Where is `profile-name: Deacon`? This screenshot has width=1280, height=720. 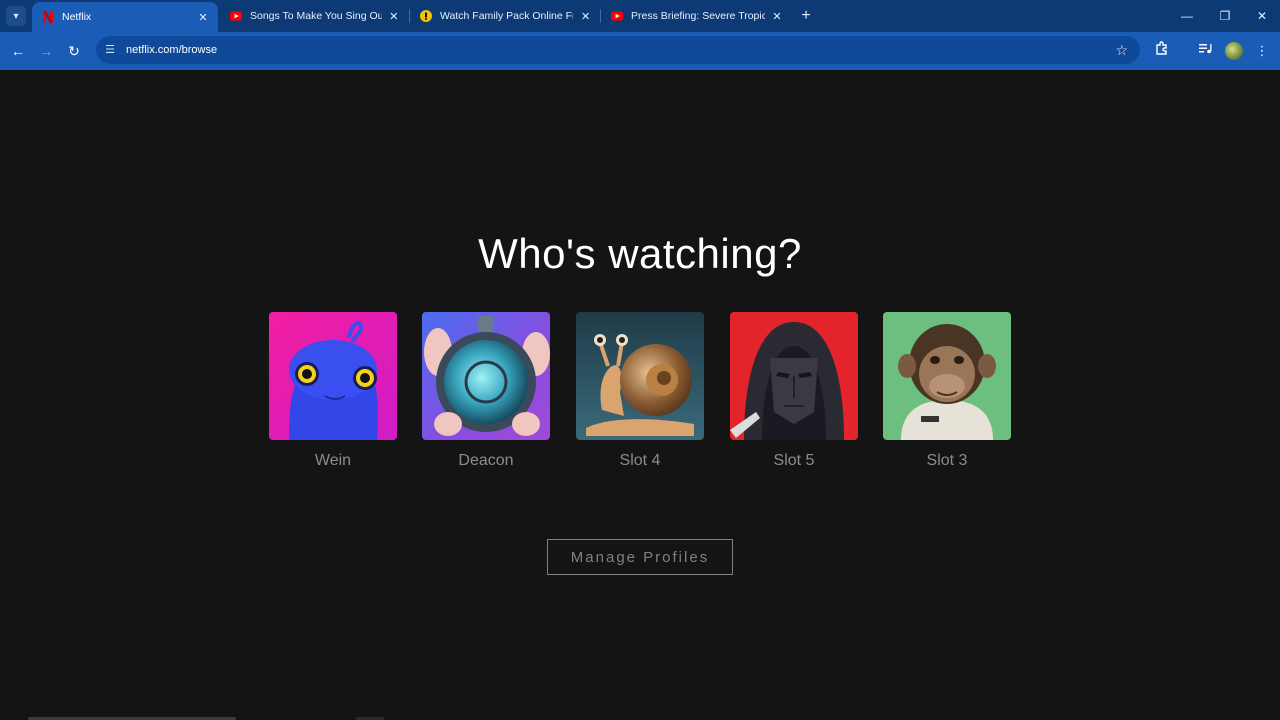
profile-name: Deacon is located at coordinates (486, 460).